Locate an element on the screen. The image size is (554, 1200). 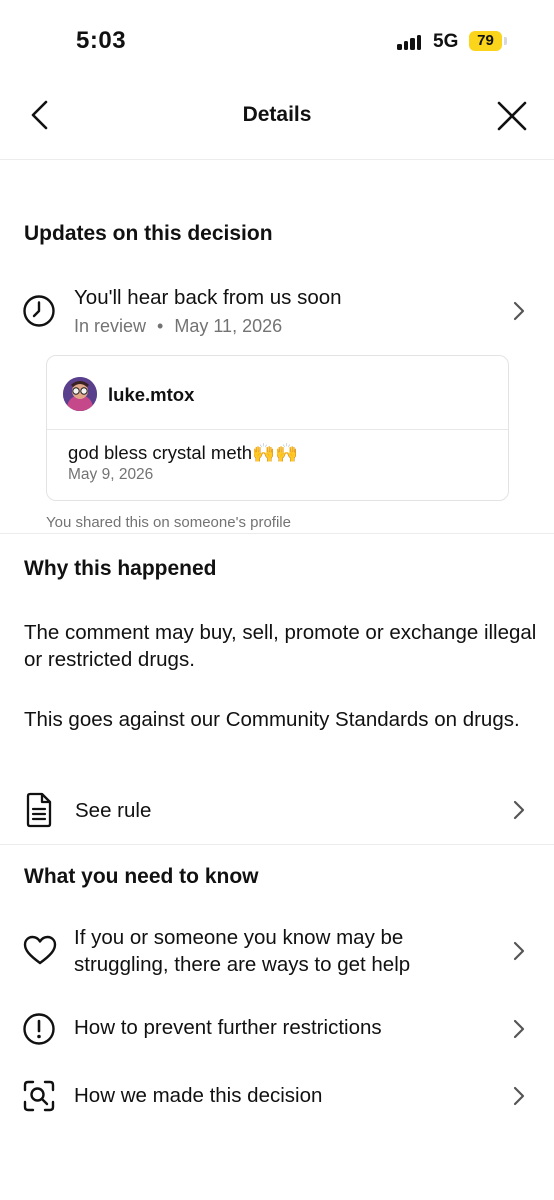
status-time: 5:03 is located at coordinates (101, 40).